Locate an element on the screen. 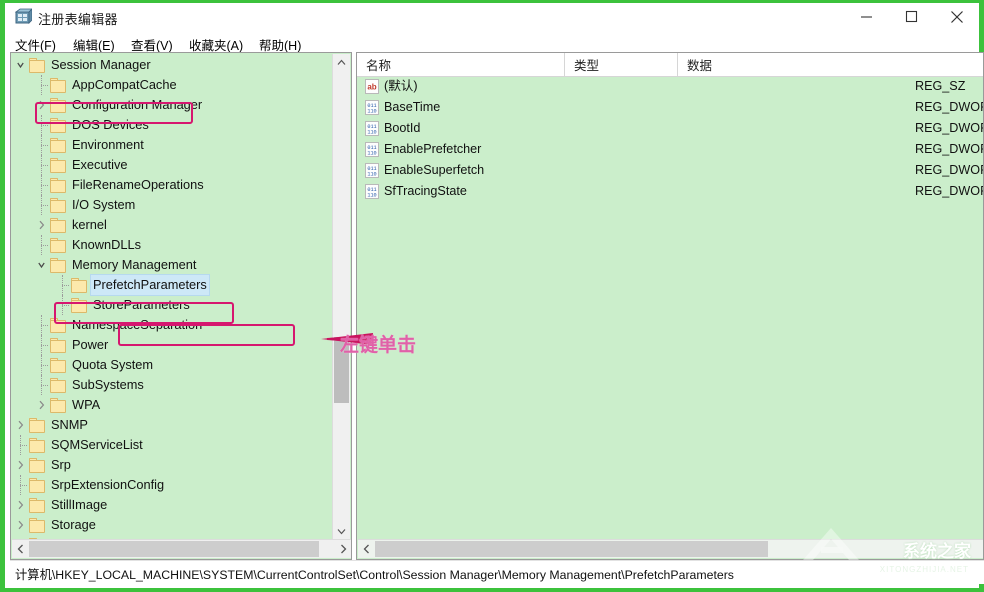 The width and height of the screenshot is (984, 592). values-horizontal-scrollbar-thumb is located at coordinates (571, 549).